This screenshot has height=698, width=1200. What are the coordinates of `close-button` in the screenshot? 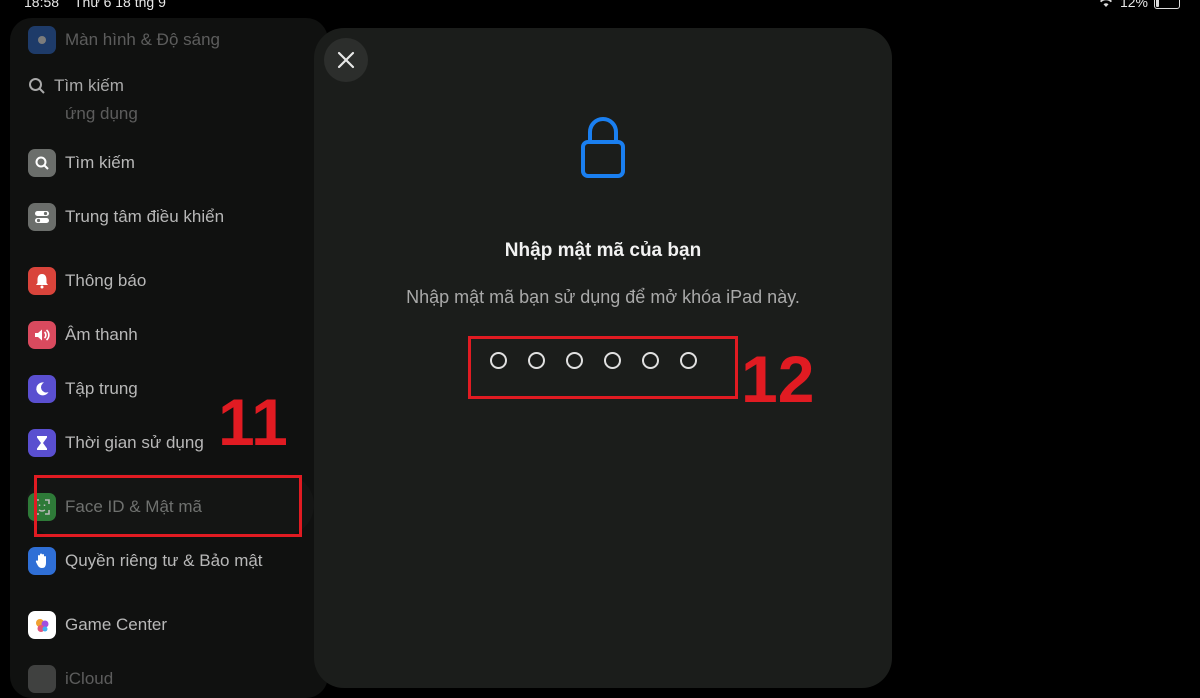 It's located at (346, 60).